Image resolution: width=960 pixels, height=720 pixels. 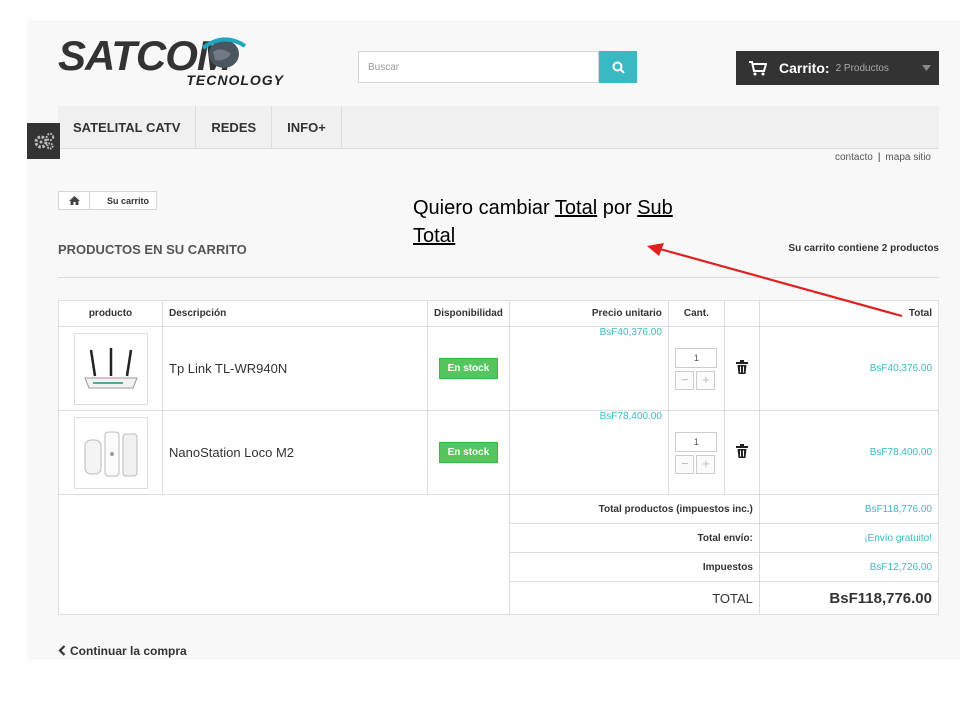 I want to click on menu-item-redes: REDES, so click(x=234, y=127).